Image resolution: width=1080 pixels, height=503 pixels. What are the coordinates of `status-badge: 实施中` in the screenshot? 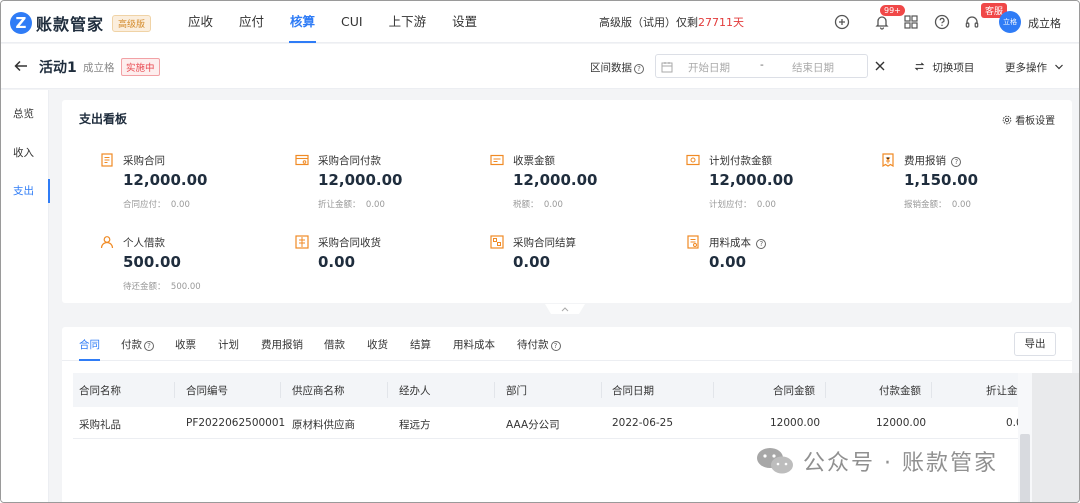 It's located at (140, 67).